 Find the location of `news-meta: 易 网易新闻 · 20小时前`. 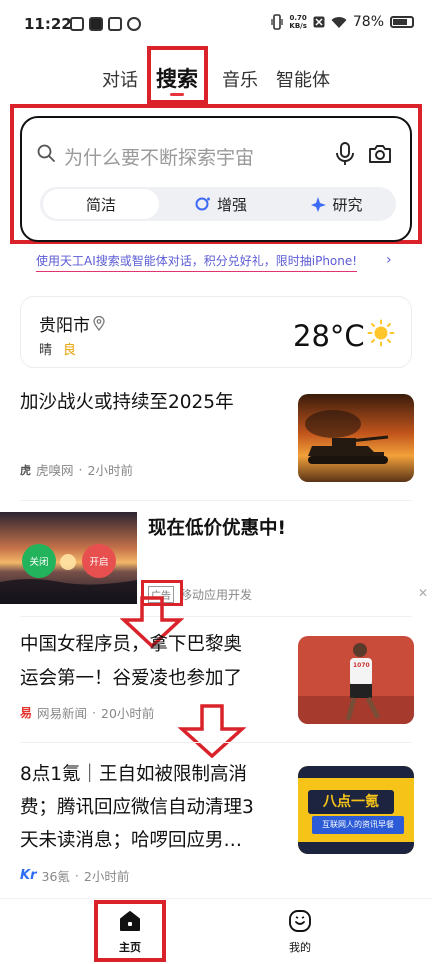

news-meta: 易 网易新闻 · 20小时前 is located at coordinates (87, 712).